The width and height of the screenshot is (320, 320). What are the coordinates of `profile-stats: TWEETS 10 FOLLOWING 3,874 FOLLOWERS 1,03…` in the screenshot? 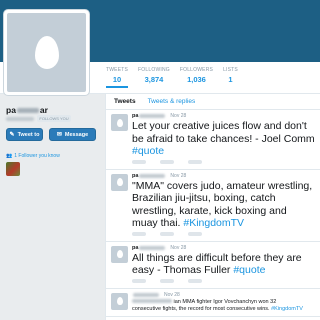 It's located at (177, 77).